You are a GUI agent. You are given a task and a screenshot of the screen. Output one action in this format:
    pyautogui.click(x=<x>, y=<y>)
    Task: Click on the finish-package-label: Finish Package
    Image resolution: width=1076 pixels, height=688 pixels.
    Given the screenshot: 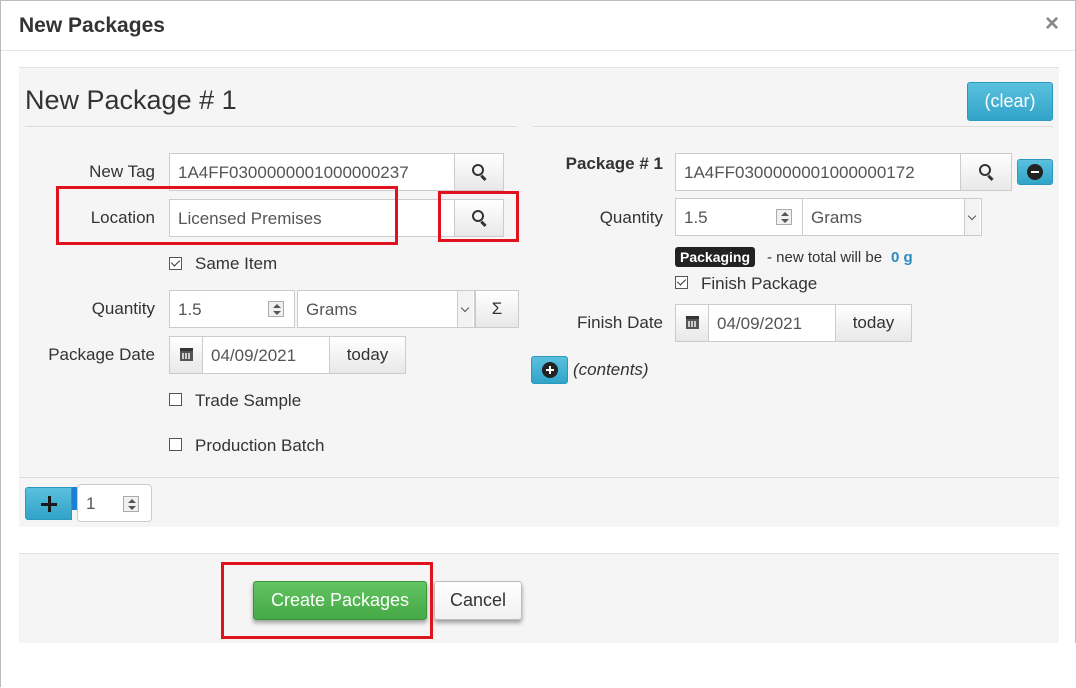 What is the action you would take?
    pyautogui.click(x=759, y=283)
    